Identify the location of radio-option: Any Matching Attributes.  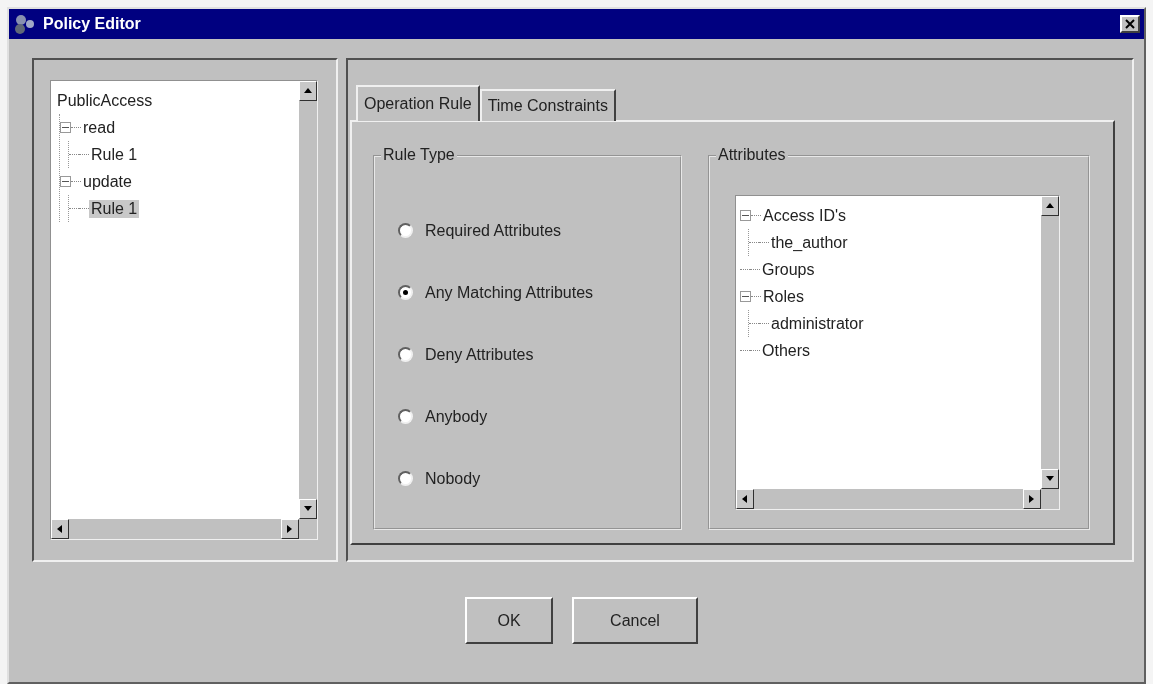
(539, 292).